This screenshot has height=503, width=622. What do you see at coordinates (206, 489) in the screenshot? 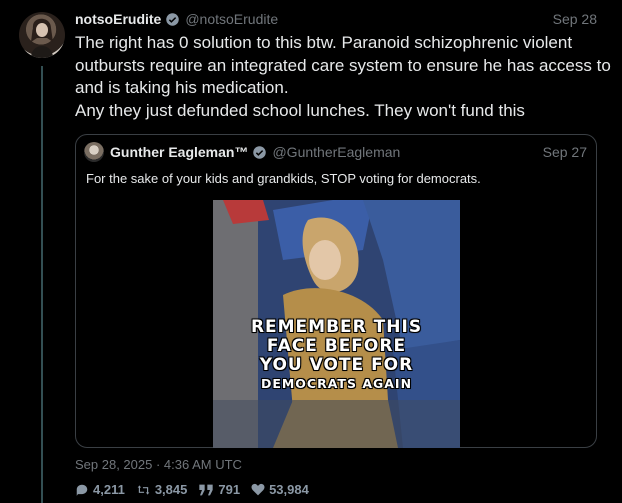
I see `quote-icon` at bounding box center [206, 489].